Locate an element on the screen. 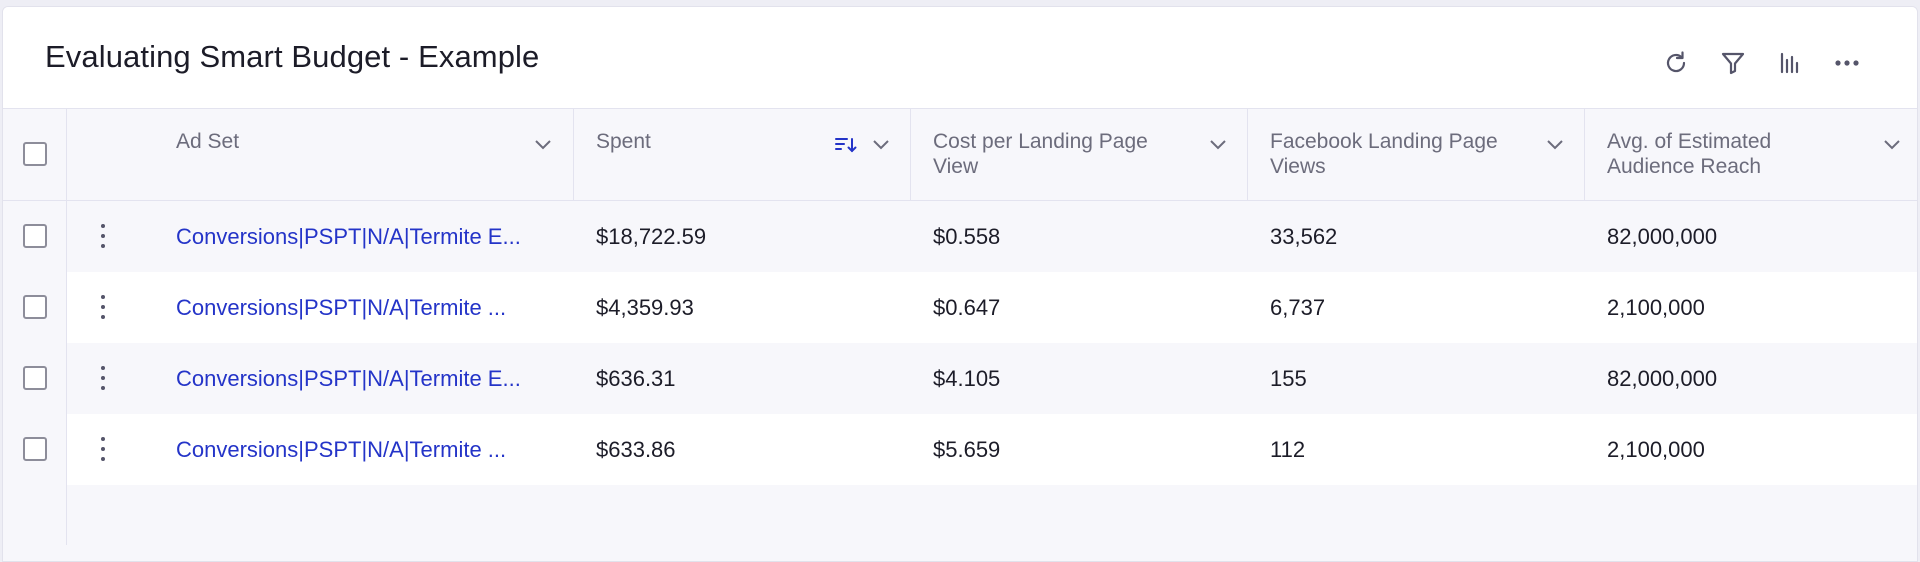 The width and height of the screenshot is (1920, 562). column-header-spent: Spent is located at coordinates (742, 155).